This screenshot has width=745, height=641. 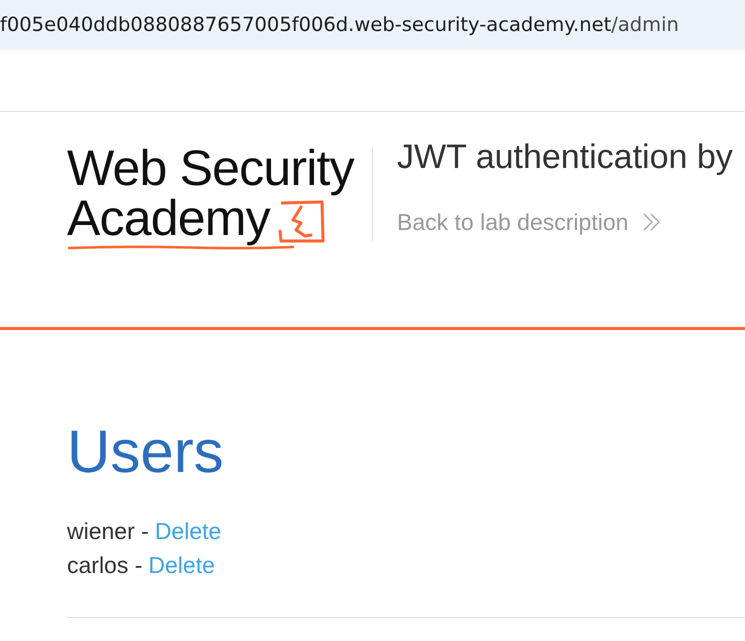 What do you see at coordinates (528, 222) in the screenshot?
I see `back-link: Back to lab description` at bounding box center [528, 222].